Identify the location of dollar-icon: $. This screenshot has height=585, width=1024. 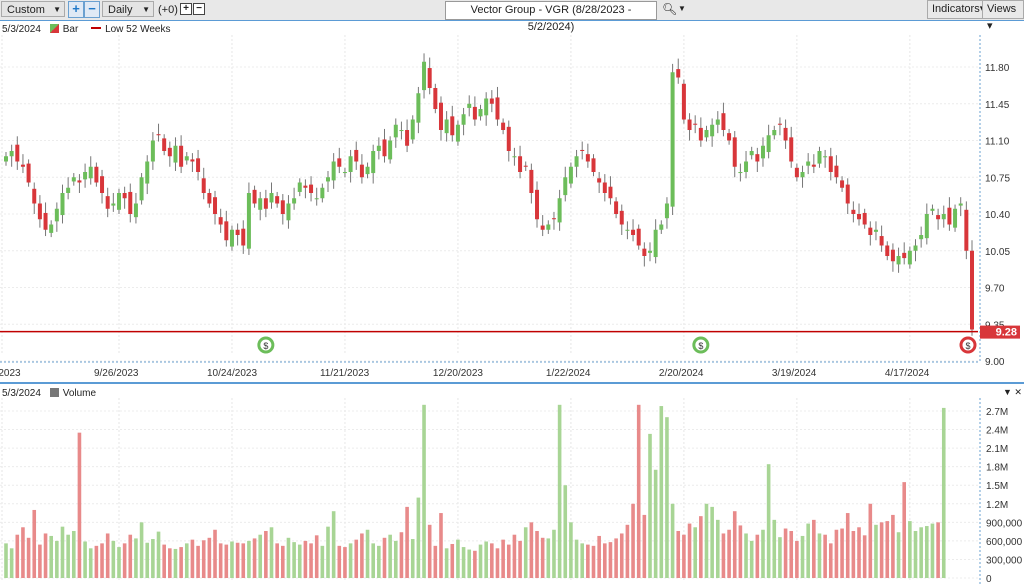
(967, 346).